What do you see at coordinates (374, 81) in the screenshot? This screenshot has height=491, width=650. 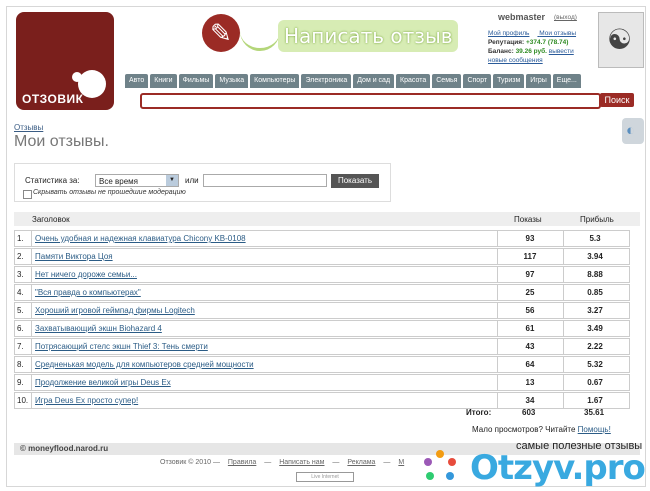 I see `nav-tab: Дом и сад` at bounding box center [374, 81].